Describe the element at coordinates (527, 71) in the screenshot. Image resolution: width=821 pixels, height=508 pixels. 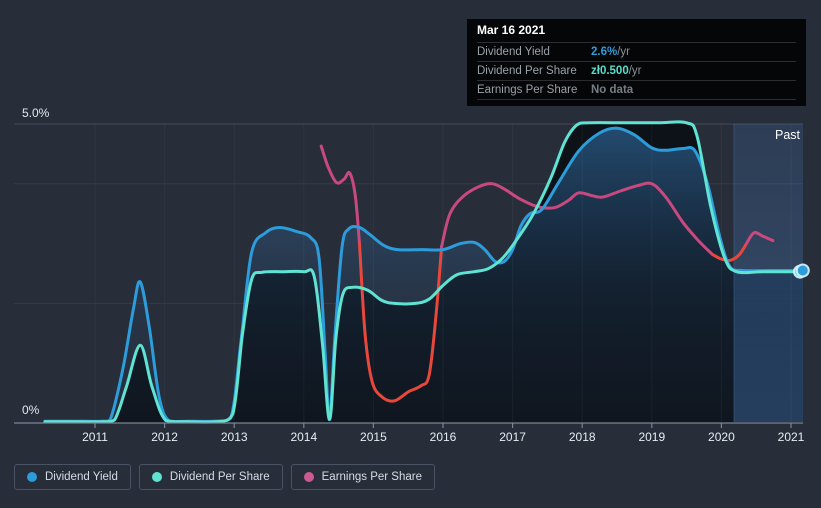
I see `tooltip-label: Dividend Per Share` at that location.